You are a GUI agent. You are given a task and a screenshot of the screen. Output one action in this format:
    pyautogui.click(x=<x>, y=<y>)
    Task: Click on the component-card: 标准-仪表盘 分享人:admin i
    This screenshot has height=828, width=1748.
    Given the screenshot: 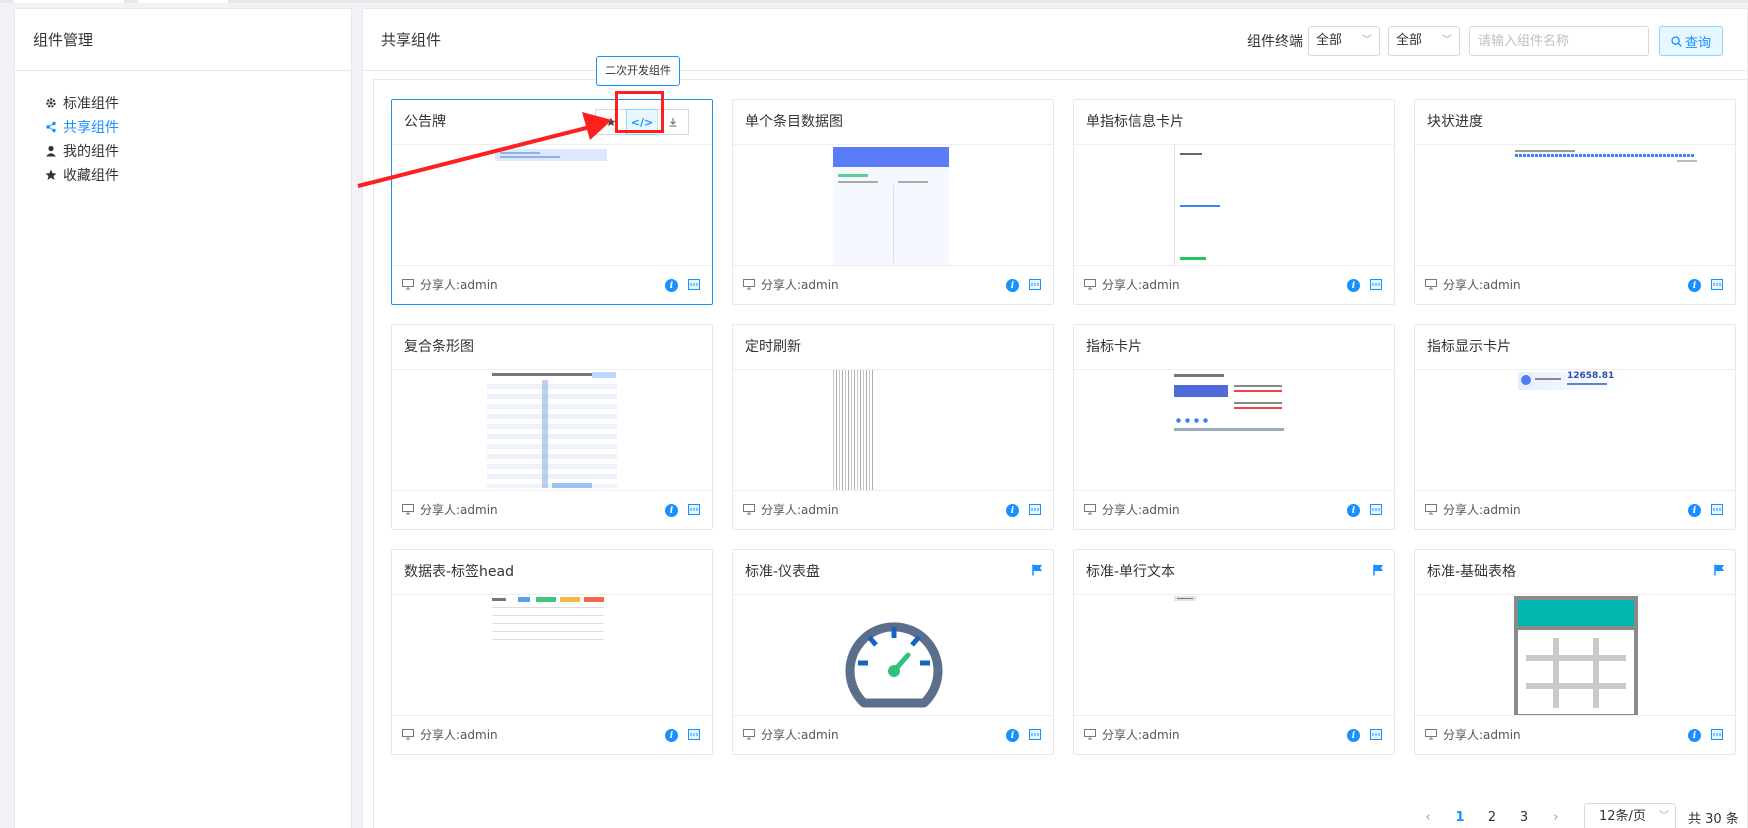 What is the action you would take?
    pyautogui.click(x=893, y=652)
    